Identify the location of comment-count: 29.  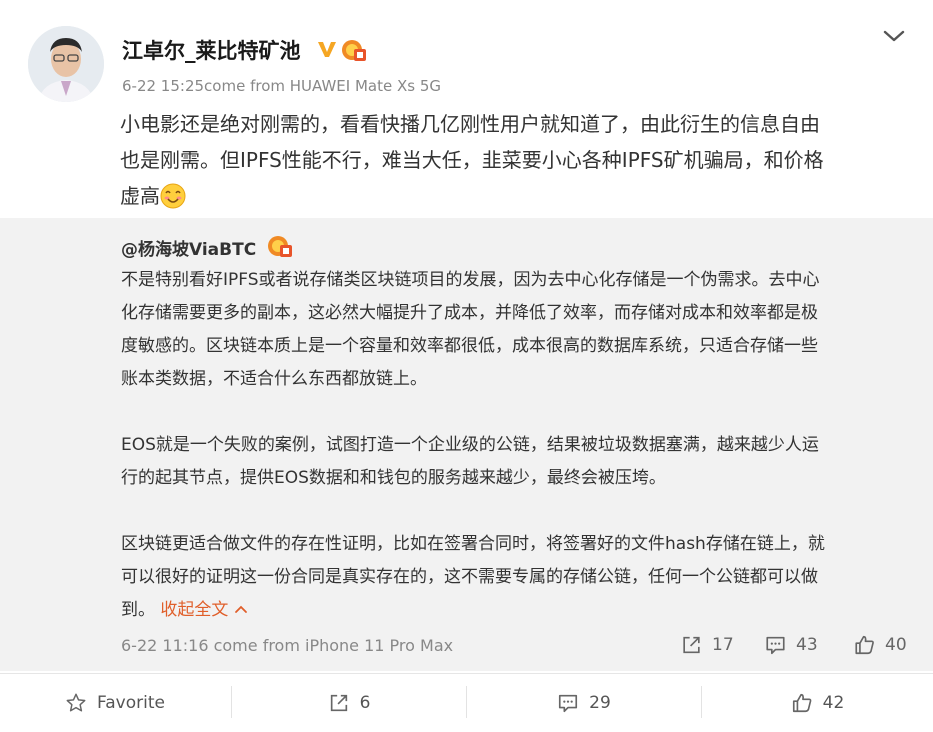
(600, 703).